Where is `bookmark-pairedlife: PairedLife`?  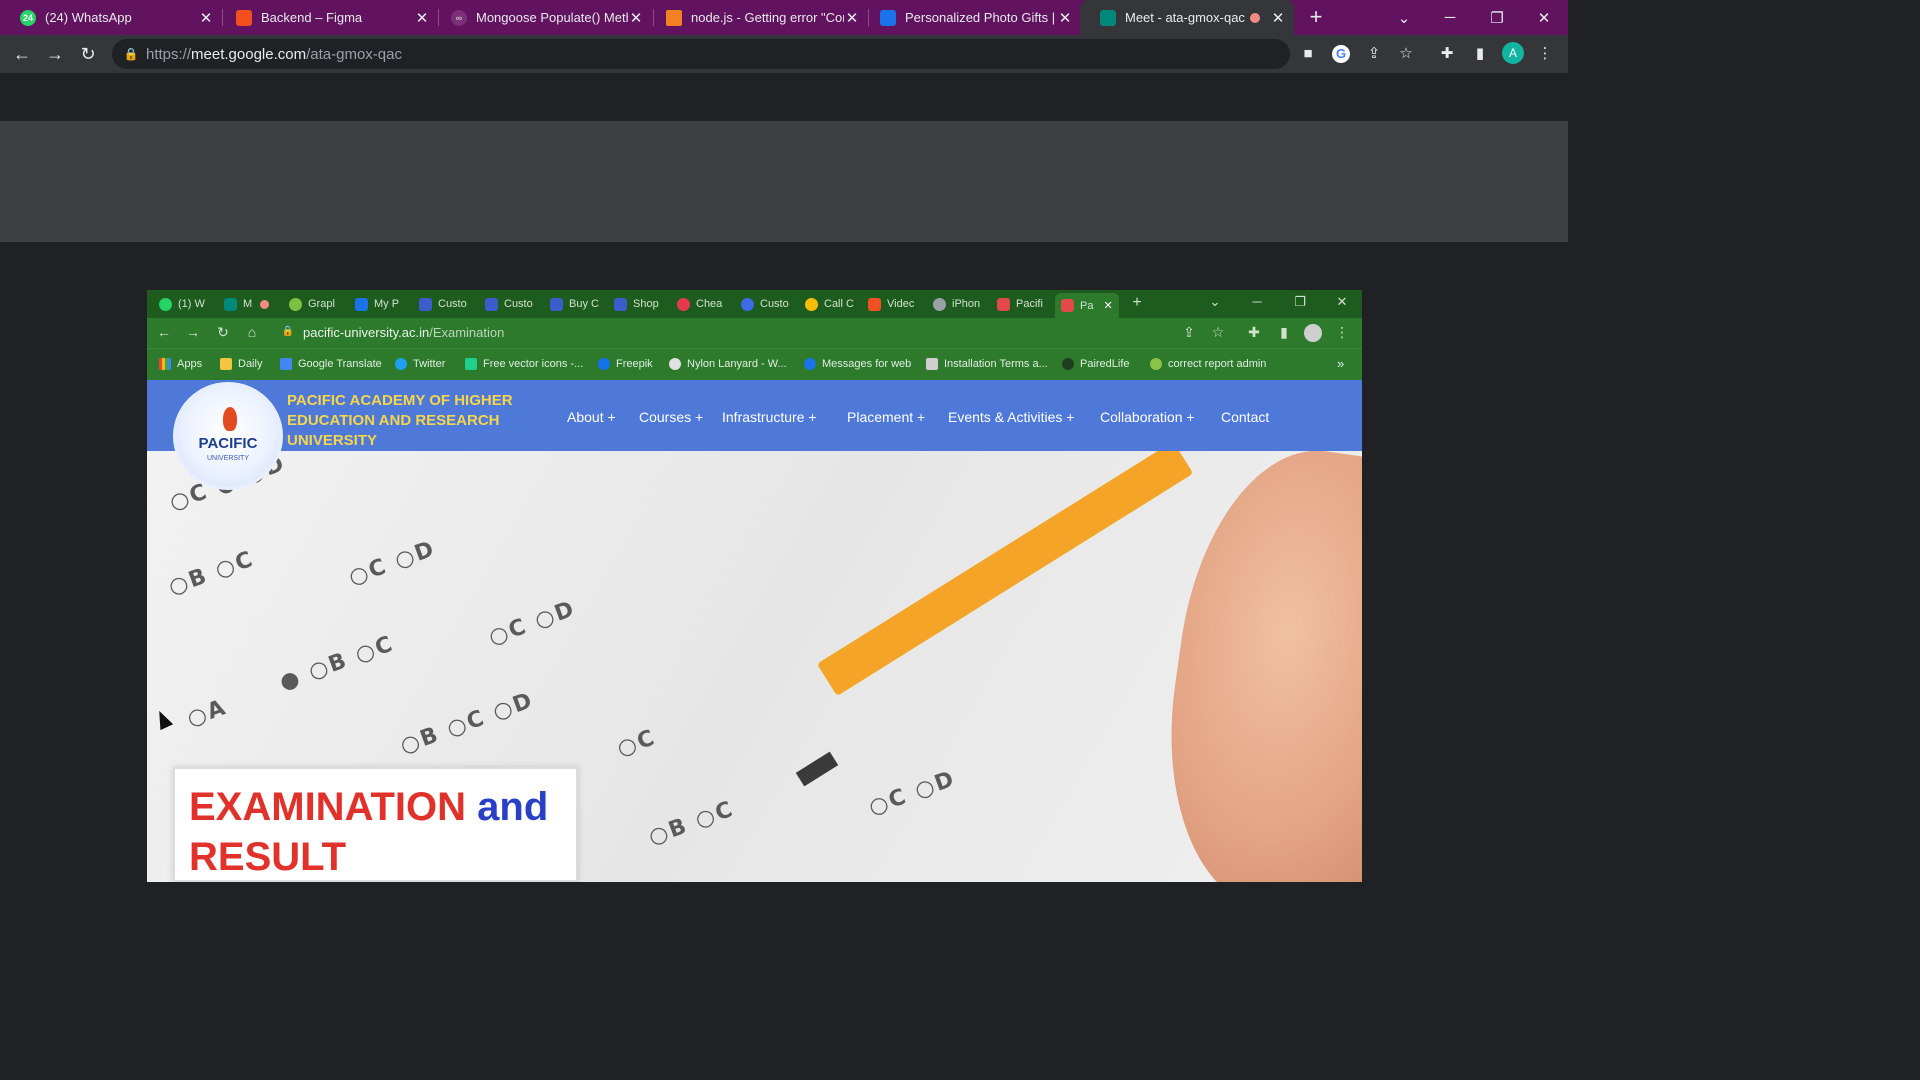
bookmark-pairedlife: PairedLife is located at coordinates (1096, 364).